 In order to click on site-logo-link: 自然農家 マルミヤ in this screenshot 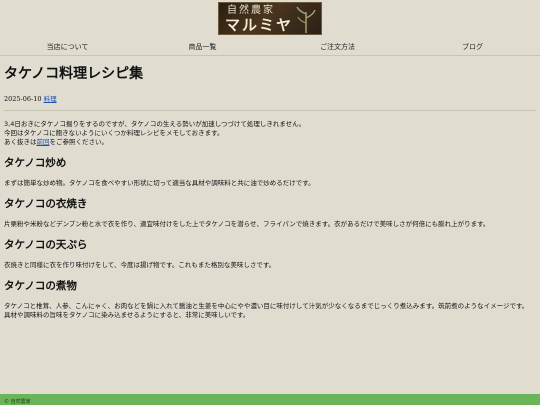, I will do `click(270, 18)`.